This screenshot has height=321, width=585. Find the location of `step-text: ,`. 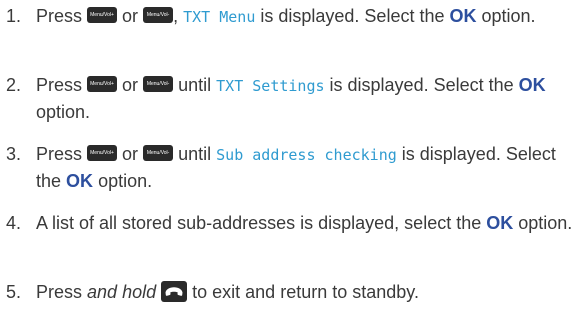

step-text: , is located at coordinates (176, 16).